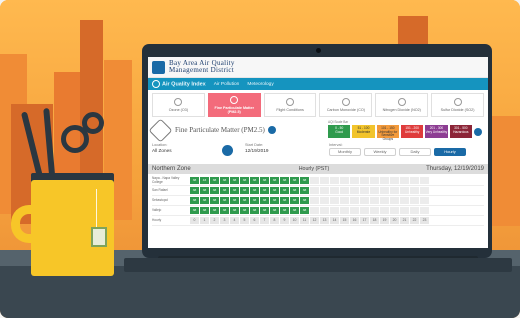  What do you see at coordinates (414, 220) in the screenshot?
I see `hour-label: 22` at bounding box center [414, 220].